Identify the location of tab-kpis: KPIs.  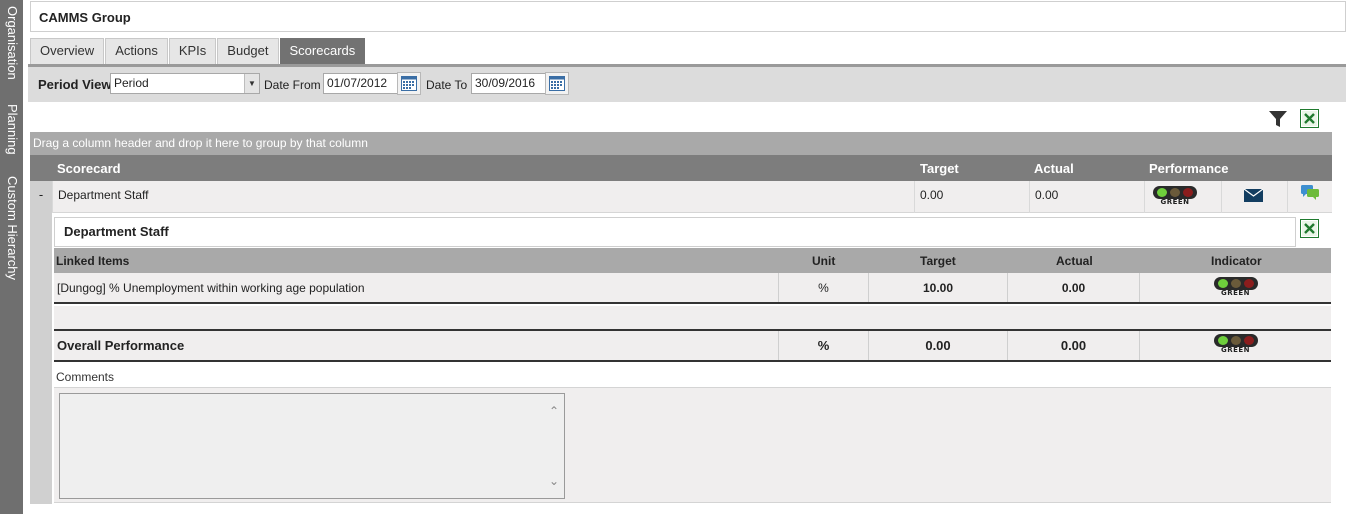
(192, 51).